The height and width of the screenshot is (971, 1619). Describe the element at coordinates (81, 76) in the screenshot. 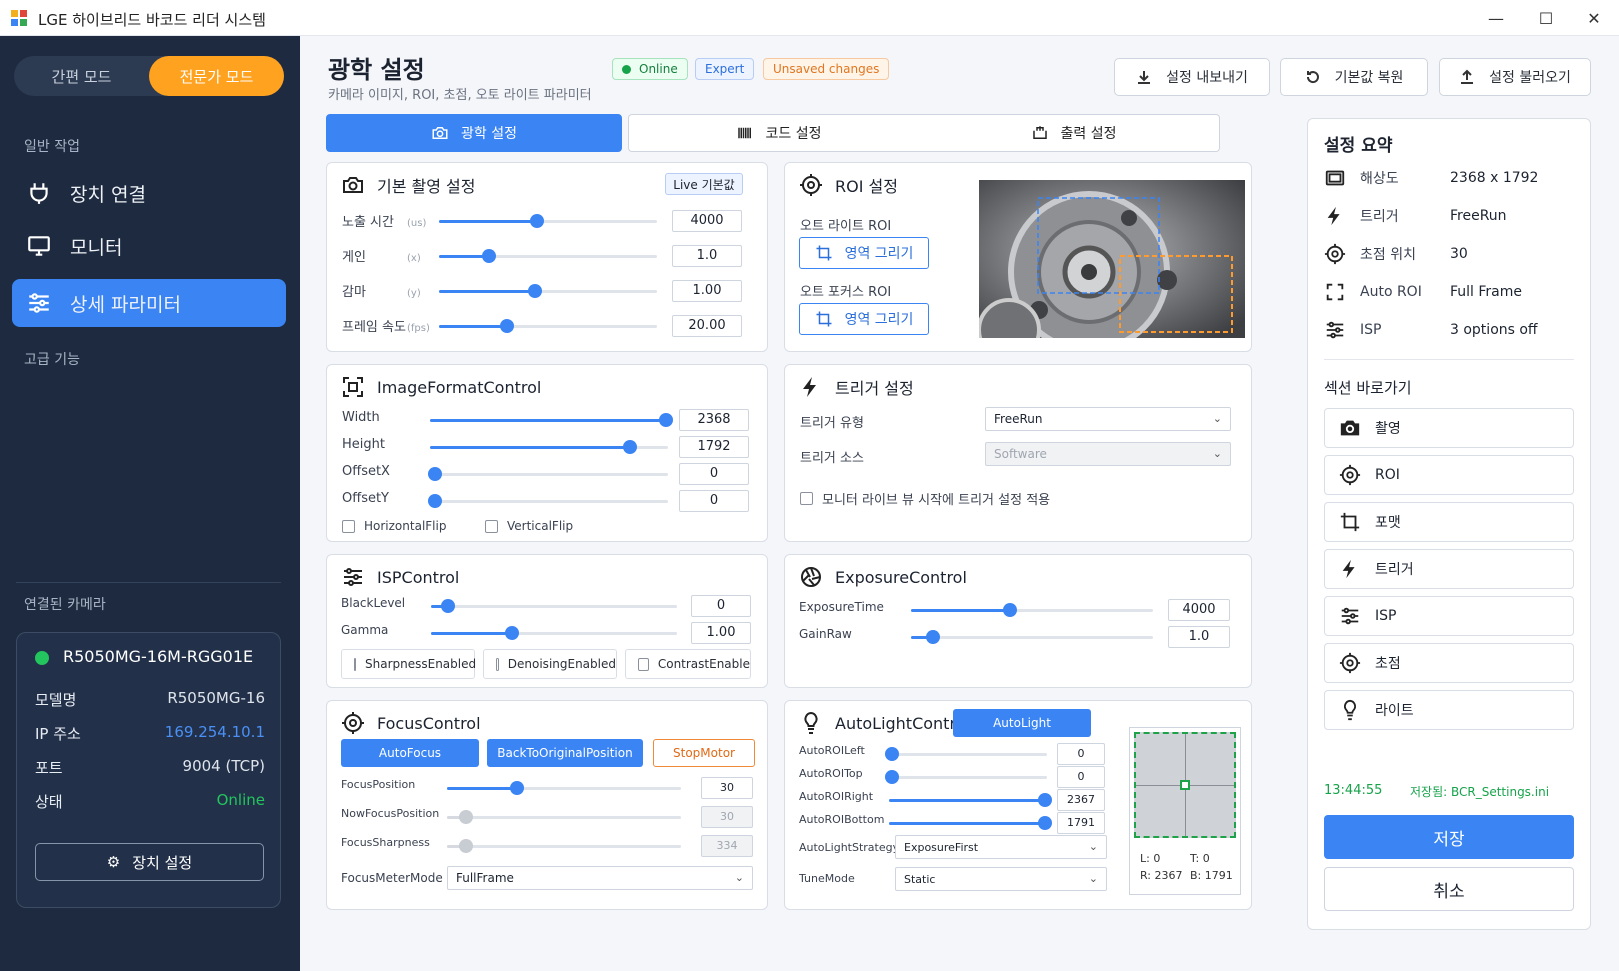

I see `simple-mode-button: 간편 모드` at that location.